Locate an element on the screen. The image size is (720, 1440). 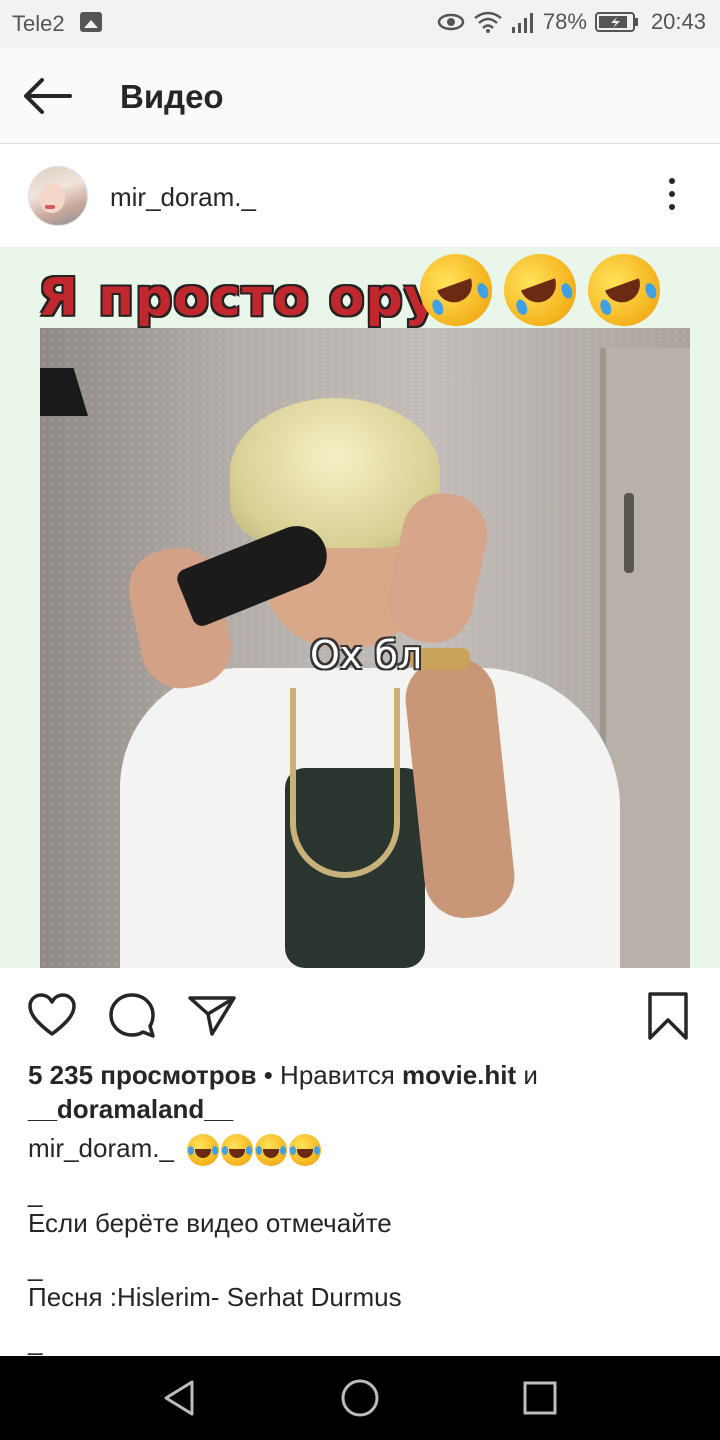
share-button is located at coordinates (212, 1016).